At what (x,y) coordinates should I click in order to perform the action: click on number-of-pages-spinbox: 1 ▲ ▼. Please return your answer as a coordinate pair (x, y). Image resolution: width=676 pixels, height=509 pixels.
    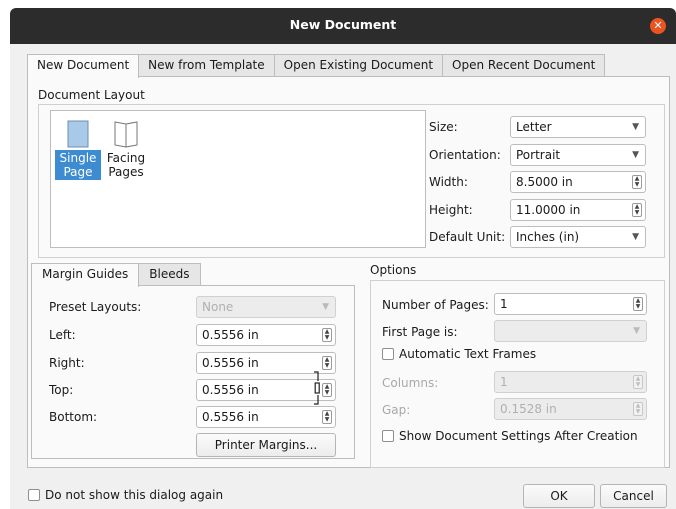
    Looking at the image, I should click on (570, 304).